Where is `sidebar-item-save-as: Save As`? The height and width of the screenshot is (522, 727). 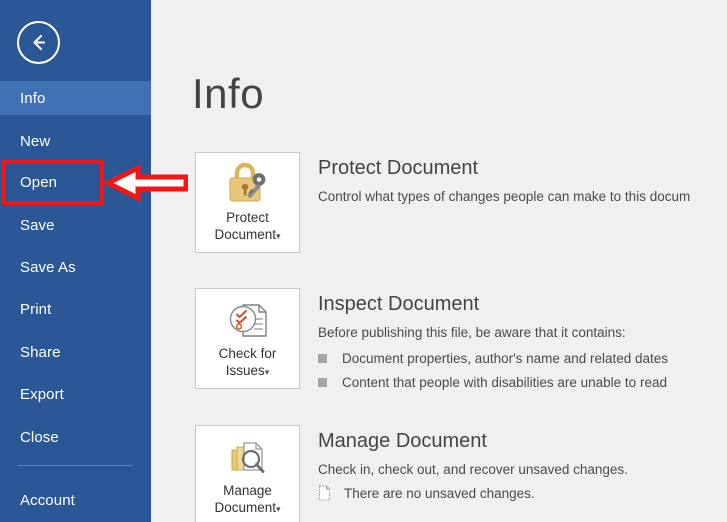
sidebar-item-save-as: Save As is located at coordinates (75, 267).